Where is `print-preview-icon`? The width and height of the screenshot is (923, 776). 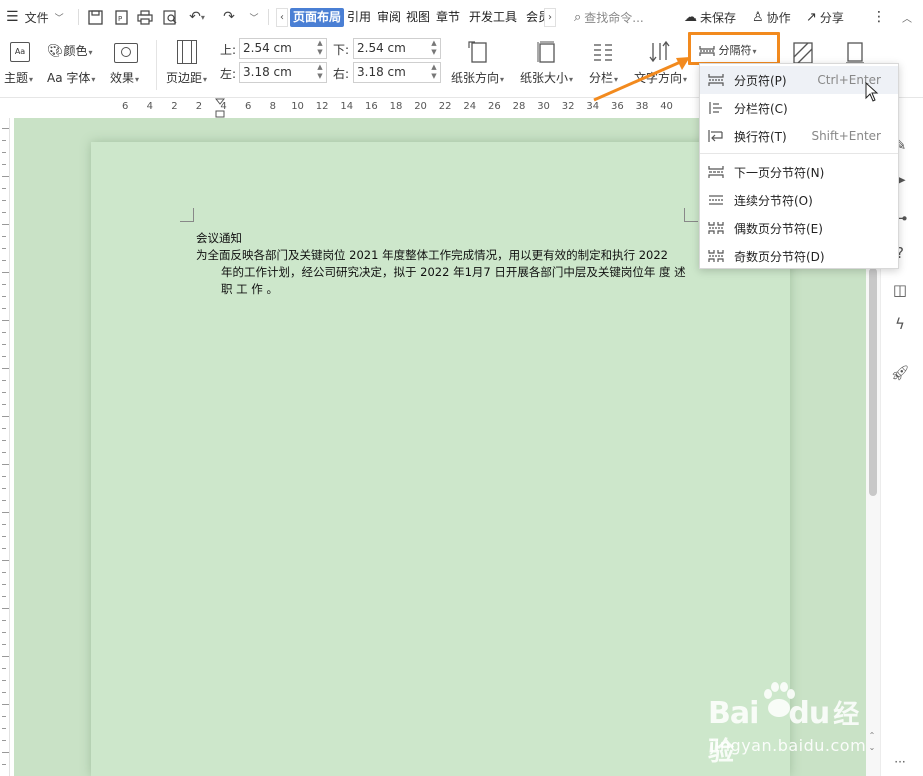
print-preview-icon is located at coordinates (170, 17).